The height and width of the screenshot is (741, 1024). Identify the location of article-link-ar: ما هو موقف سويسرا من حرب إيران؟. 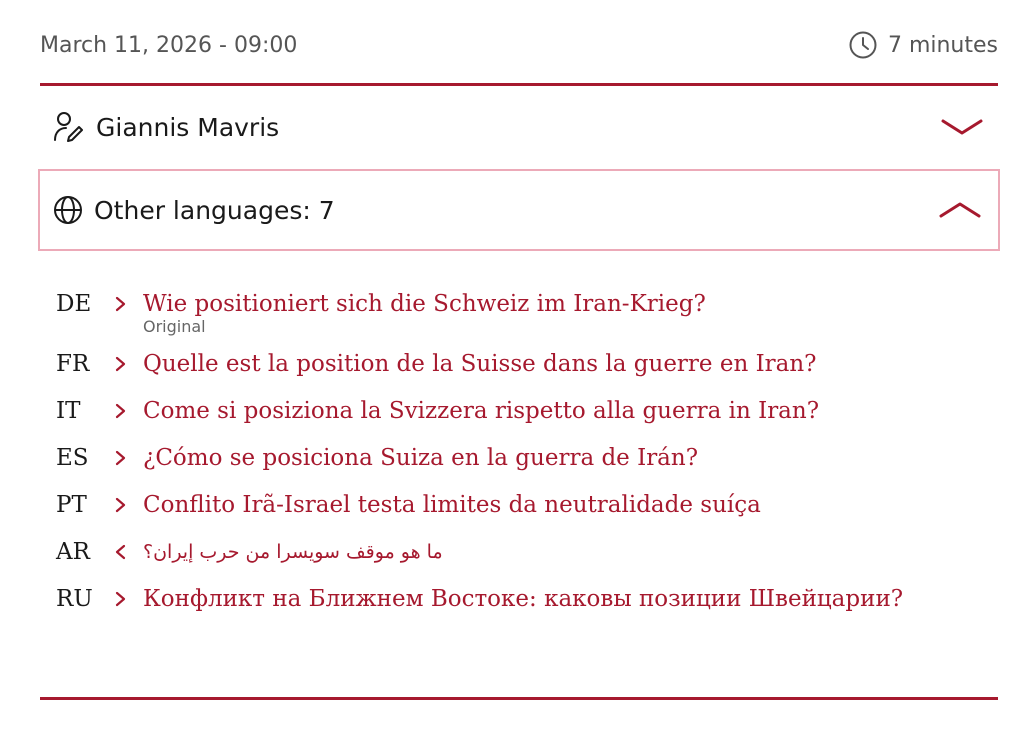
(539, 552).